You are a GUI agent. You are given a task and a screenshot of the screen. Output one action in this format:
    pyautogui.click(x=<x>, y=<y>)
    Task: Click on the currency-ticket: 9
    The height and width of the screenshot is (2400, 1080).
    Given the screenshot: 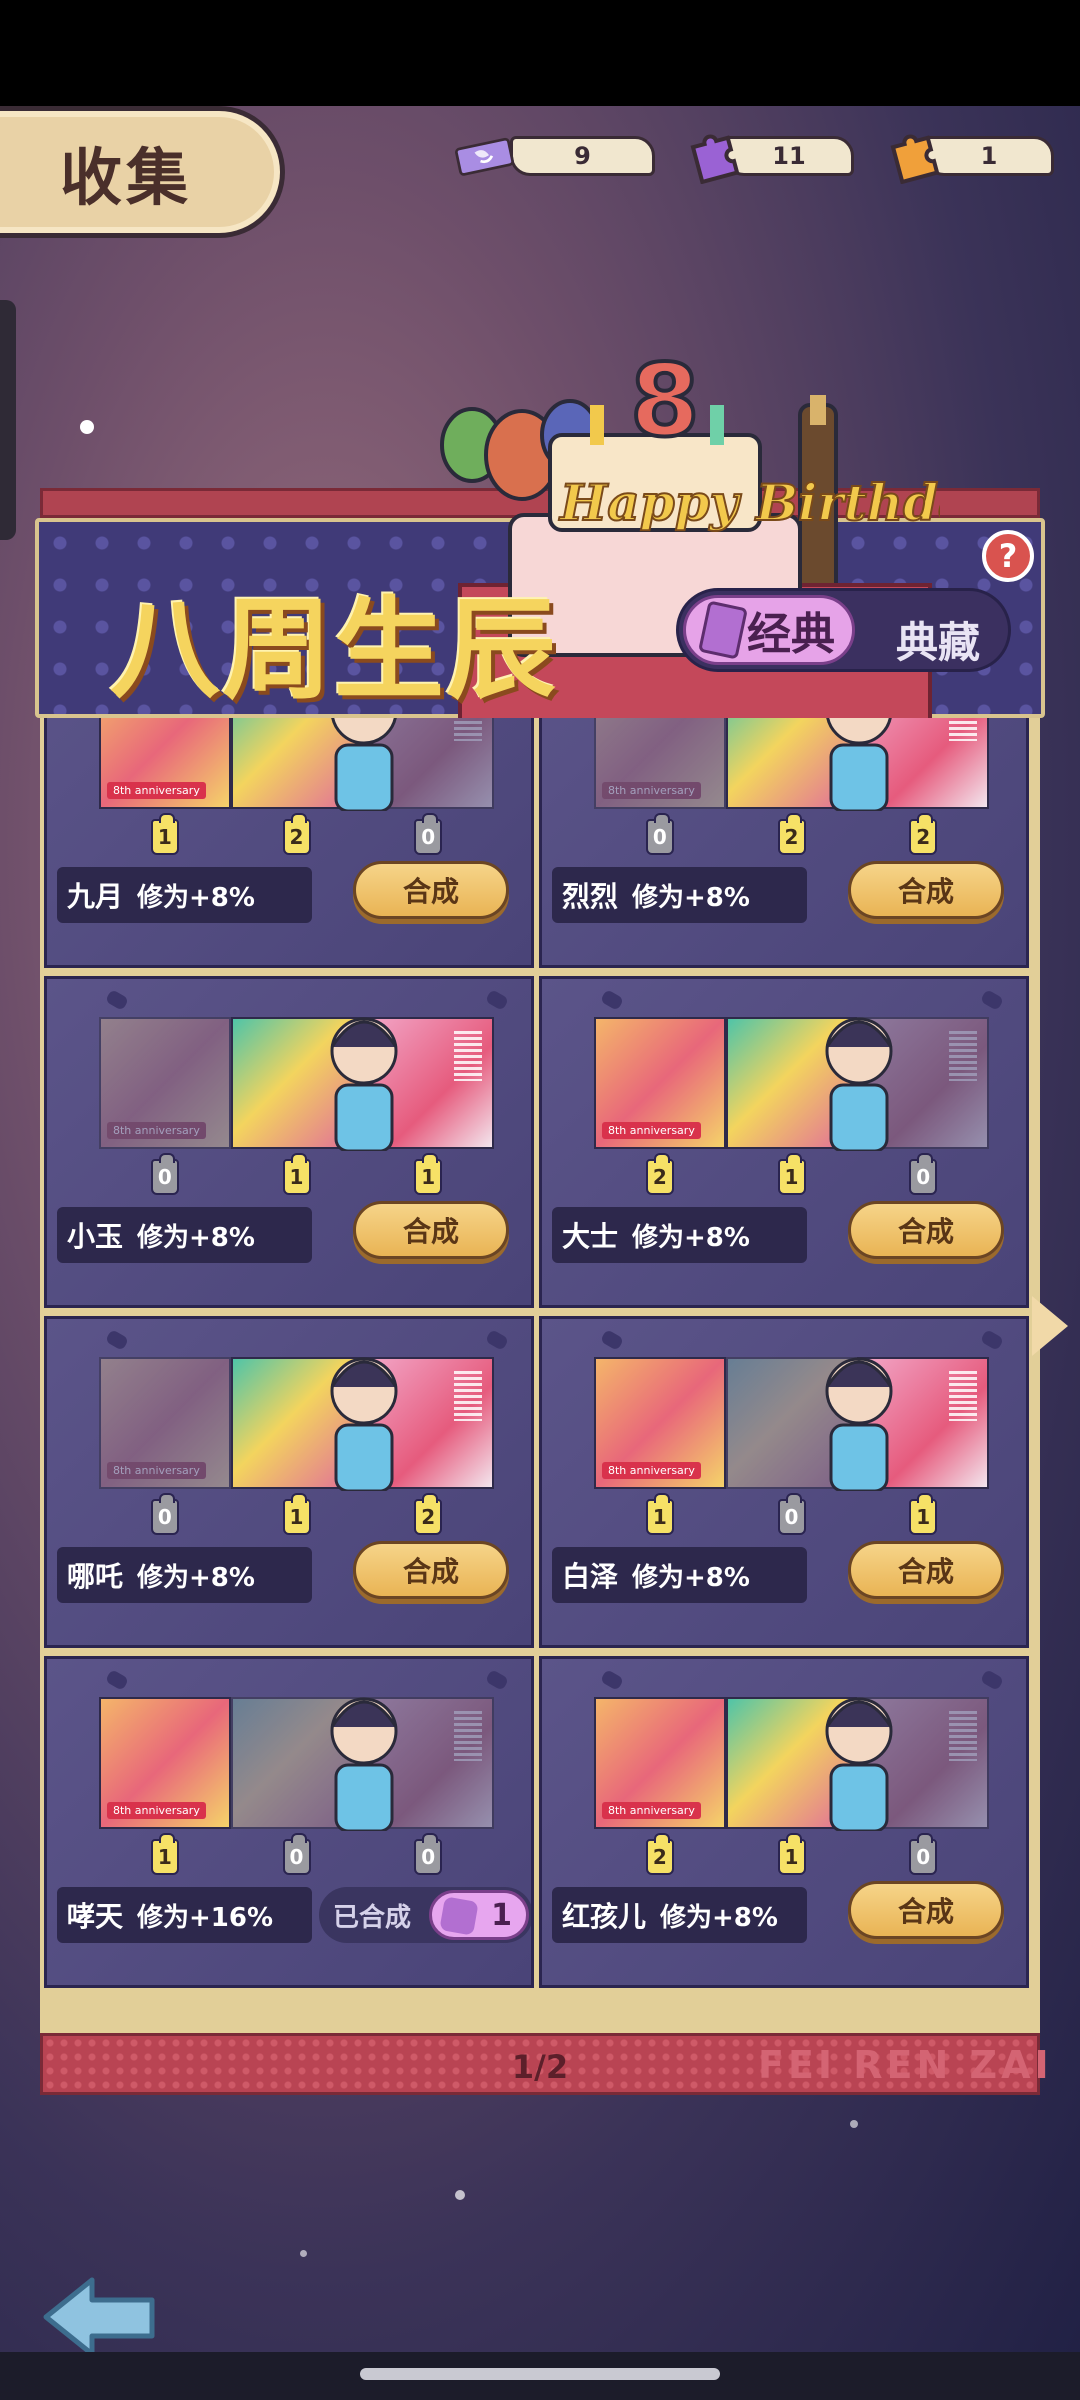 What is the action you would take?
    pyautogui.click(x=555, y=156)
    